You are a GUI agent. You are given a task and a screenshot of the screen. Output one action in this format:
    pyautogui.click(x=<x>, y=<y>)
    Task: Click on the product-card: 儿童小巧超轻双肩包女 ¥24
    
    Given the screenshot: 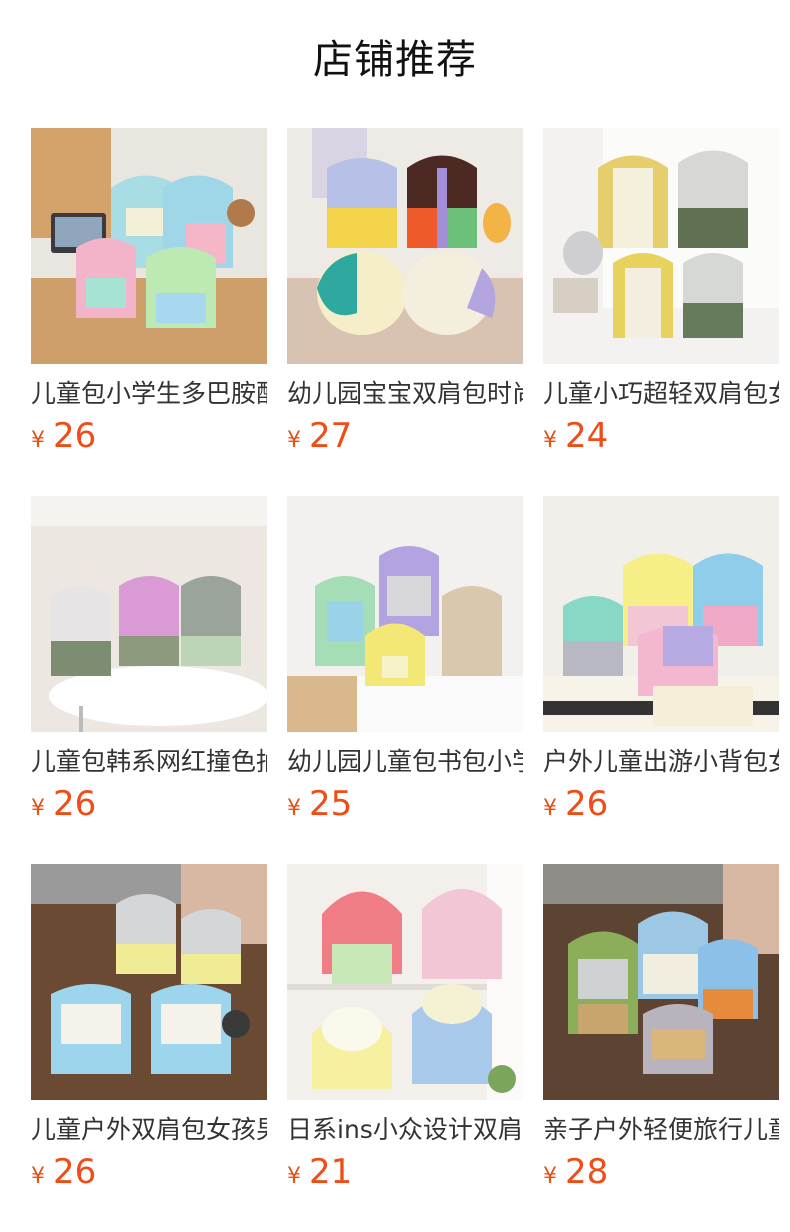 What is the action you would take?
    pyautogui.click(x=661, y=293)
    